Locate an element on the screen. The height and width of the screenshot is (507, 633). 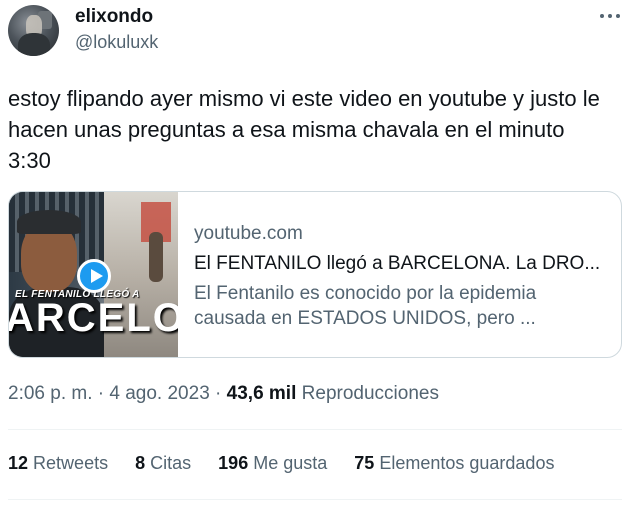
bookmarks-stat: 75 Elementos guardados is located at coordinates (454, 463).